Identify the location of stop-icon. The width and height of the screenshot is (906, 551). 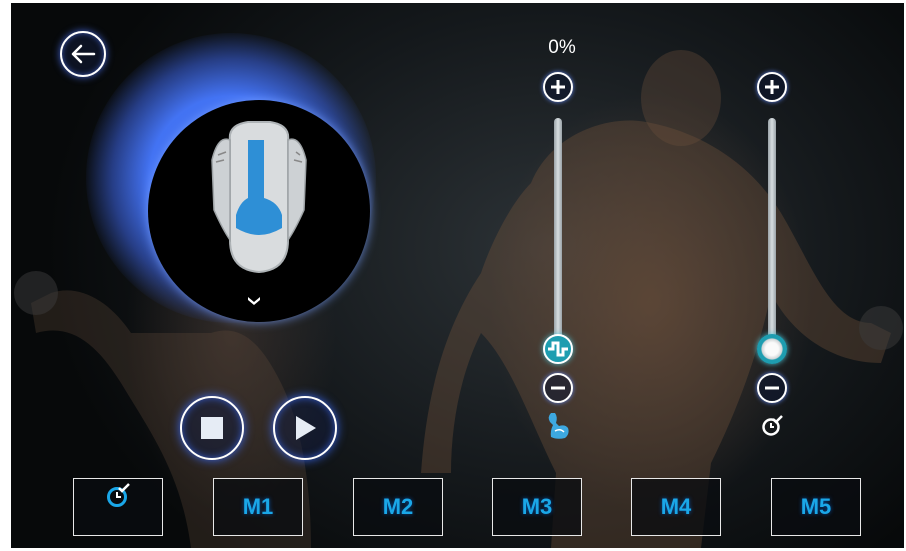
(212, 428).